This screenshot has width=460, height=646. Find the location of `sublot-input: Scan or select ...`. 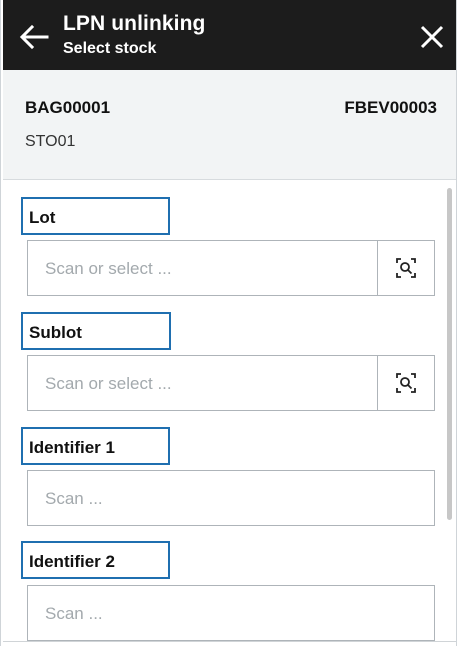

sublot-input: Scan or select ... is located at coordinates (231, 383).